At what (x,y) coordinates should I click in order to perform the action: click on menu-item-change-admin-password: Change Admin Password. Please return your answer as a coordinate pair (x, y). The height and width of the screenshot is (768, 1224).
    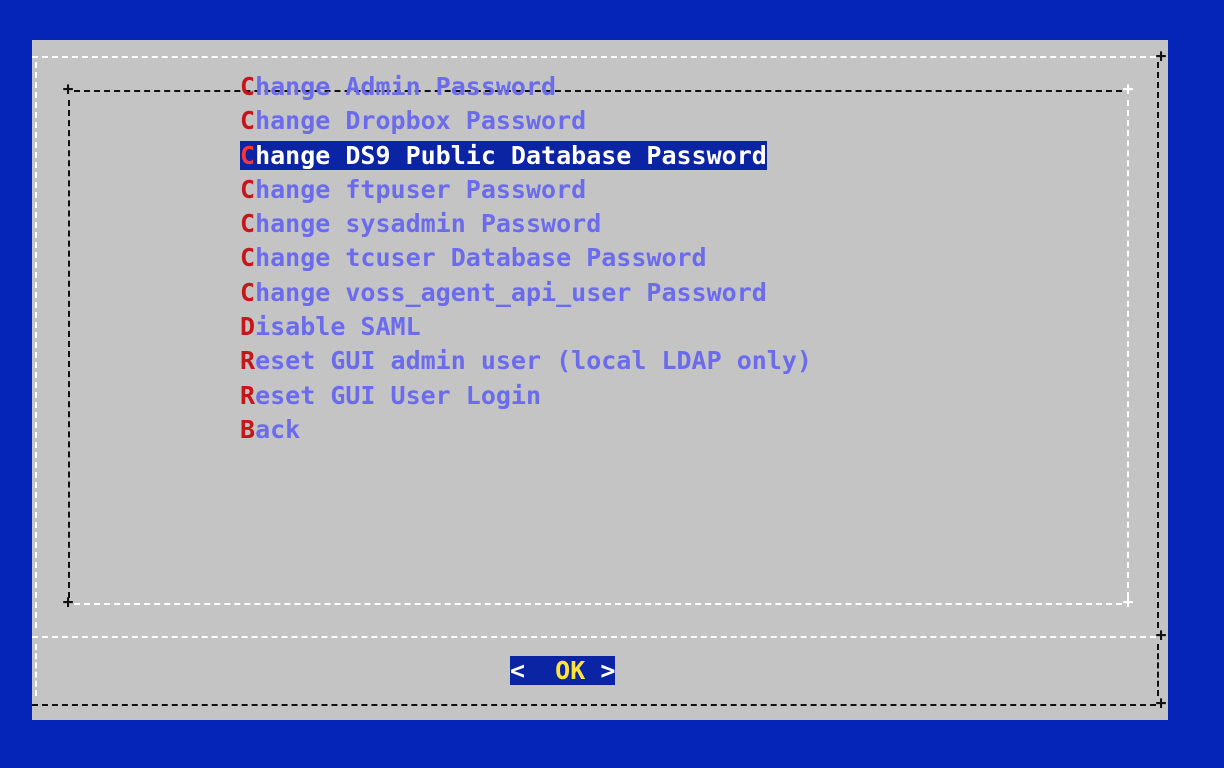
    Looking at the image, I should click on (526, 87).